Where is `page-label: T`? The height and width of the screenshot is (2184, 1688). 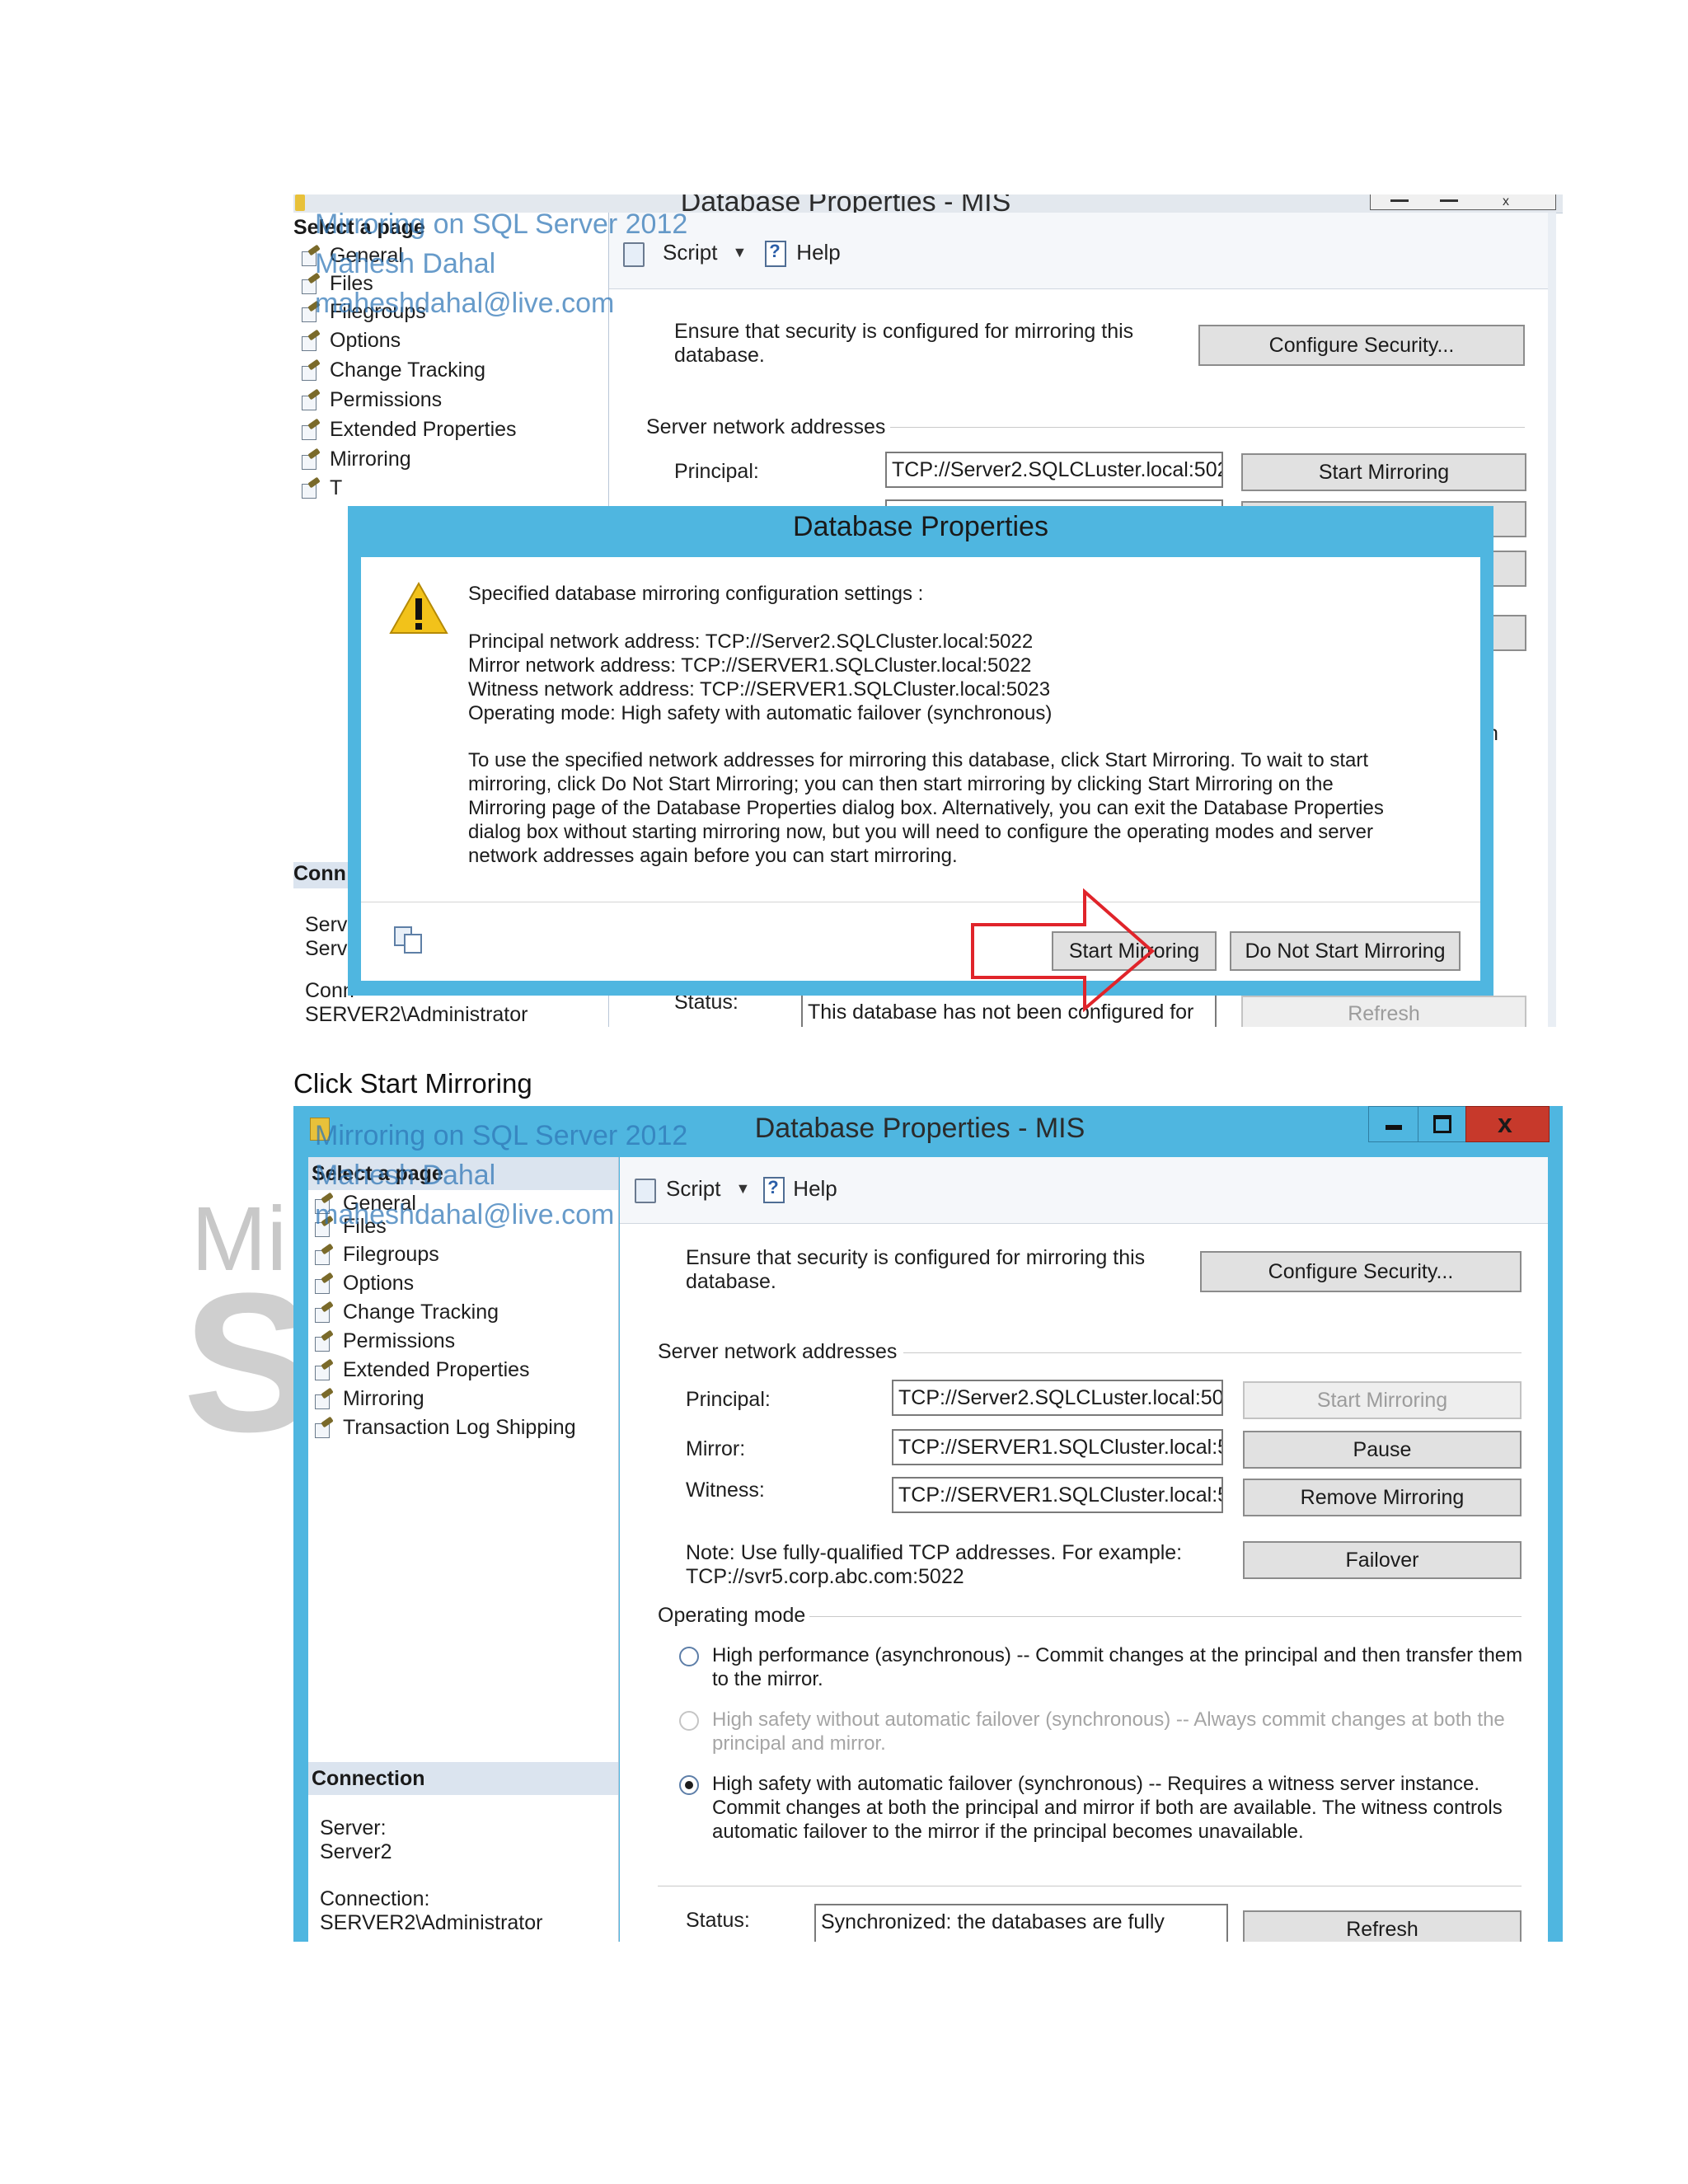
page-label: T is located at coordinates (336, 487).